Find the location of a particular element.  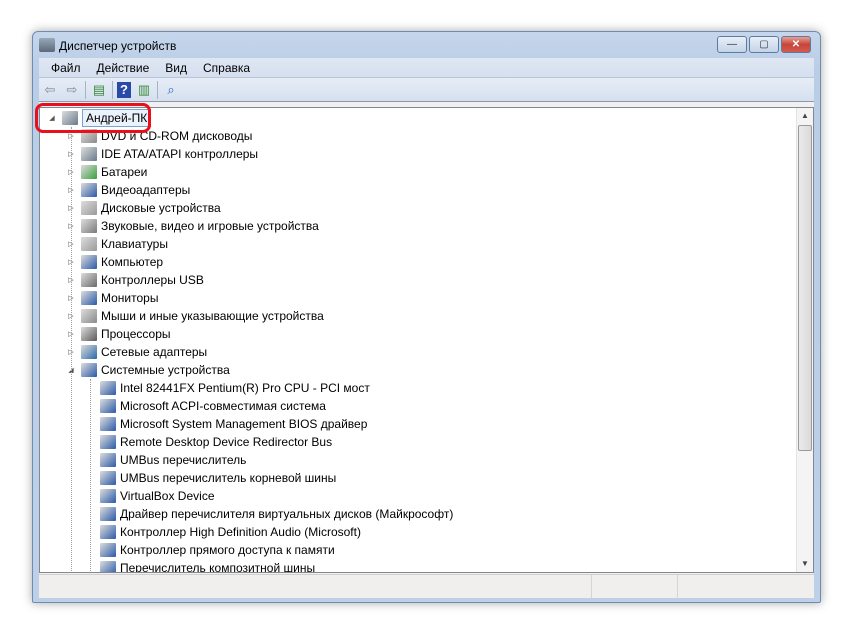

tree-item-label: Microsoft System Management BIOS драйвер is located at coordinates (244, 424).